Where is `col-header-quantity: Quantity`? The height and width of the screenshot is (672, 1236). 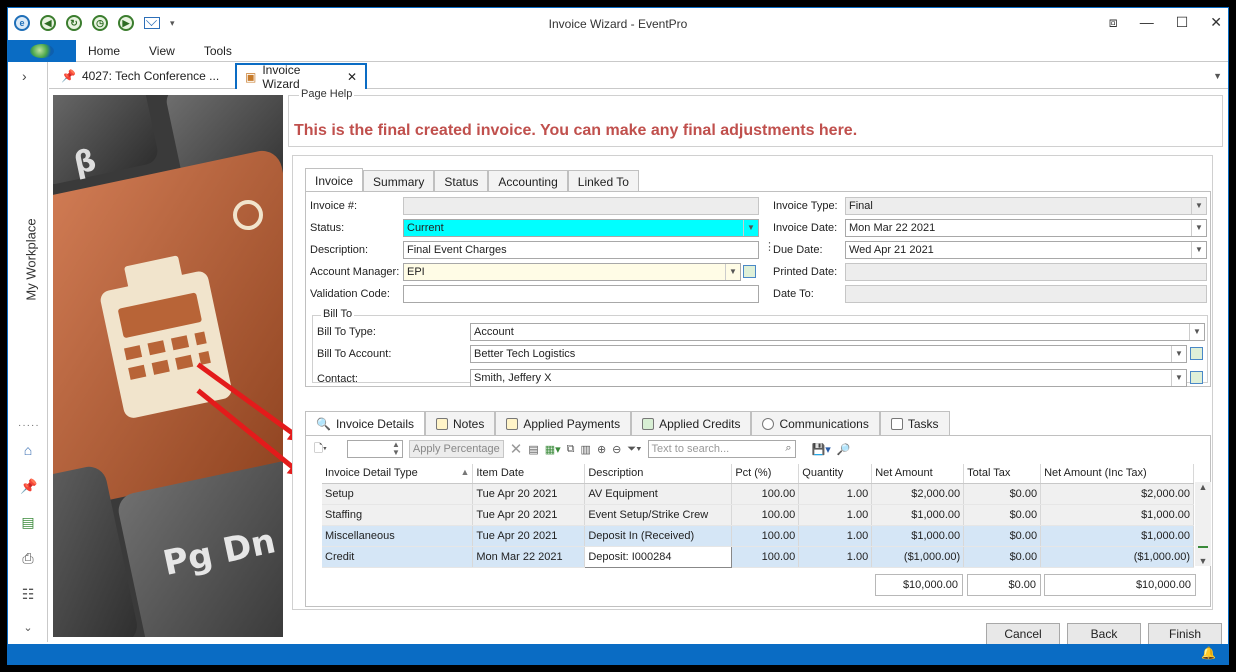
col-header-quantity: Quantity is located at coordinates (835, 474).